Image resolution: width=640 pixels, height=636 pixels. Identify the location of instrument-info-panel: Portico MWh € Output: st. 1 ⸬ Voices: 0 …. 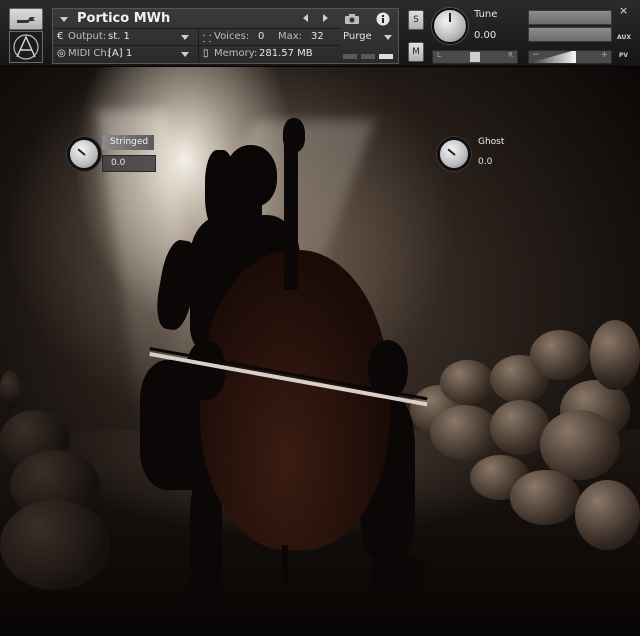
(197, 36).